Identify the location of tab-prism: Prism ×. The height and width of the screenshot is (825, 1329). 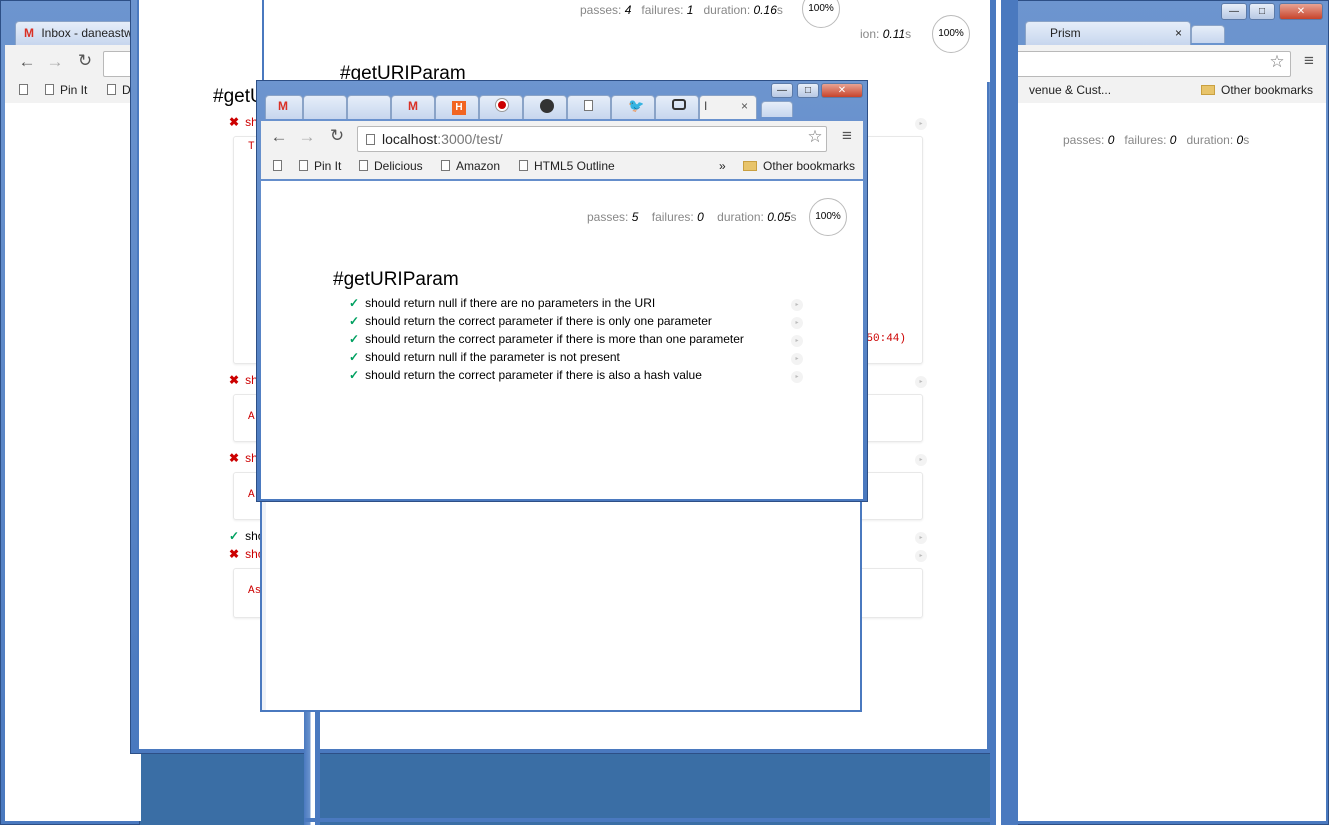
(1108, 33).